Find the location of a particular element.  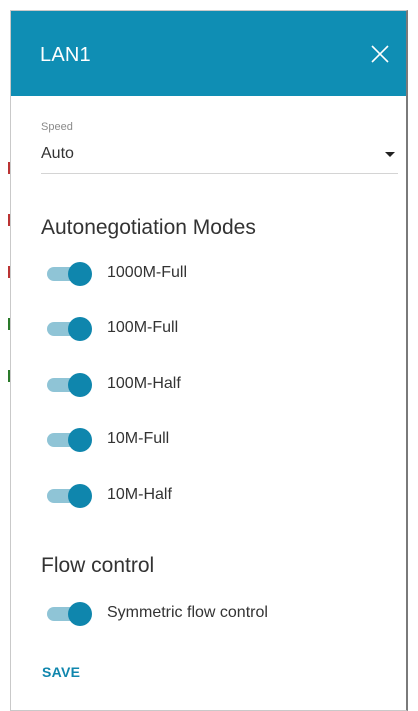

close-button is located at coordinates (380, 54).